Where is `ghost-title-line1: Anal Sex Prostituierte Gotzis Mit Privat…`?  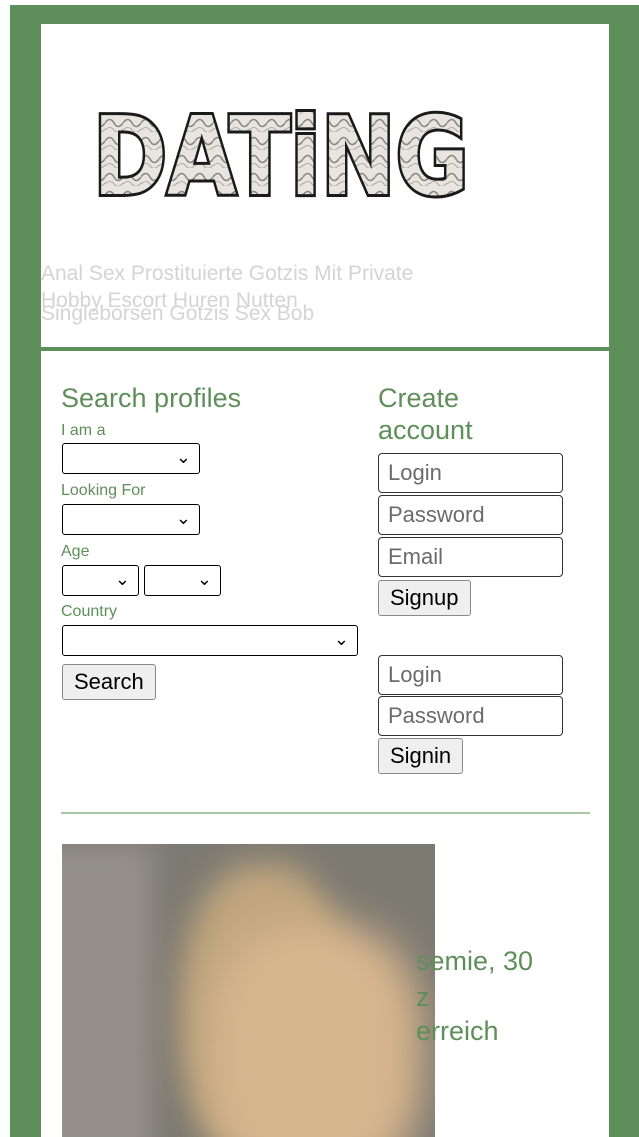
ghost-title-line1: Anal Sex Prostituierte Gotzis Mit Privat… is located at coordinates (227, 274).